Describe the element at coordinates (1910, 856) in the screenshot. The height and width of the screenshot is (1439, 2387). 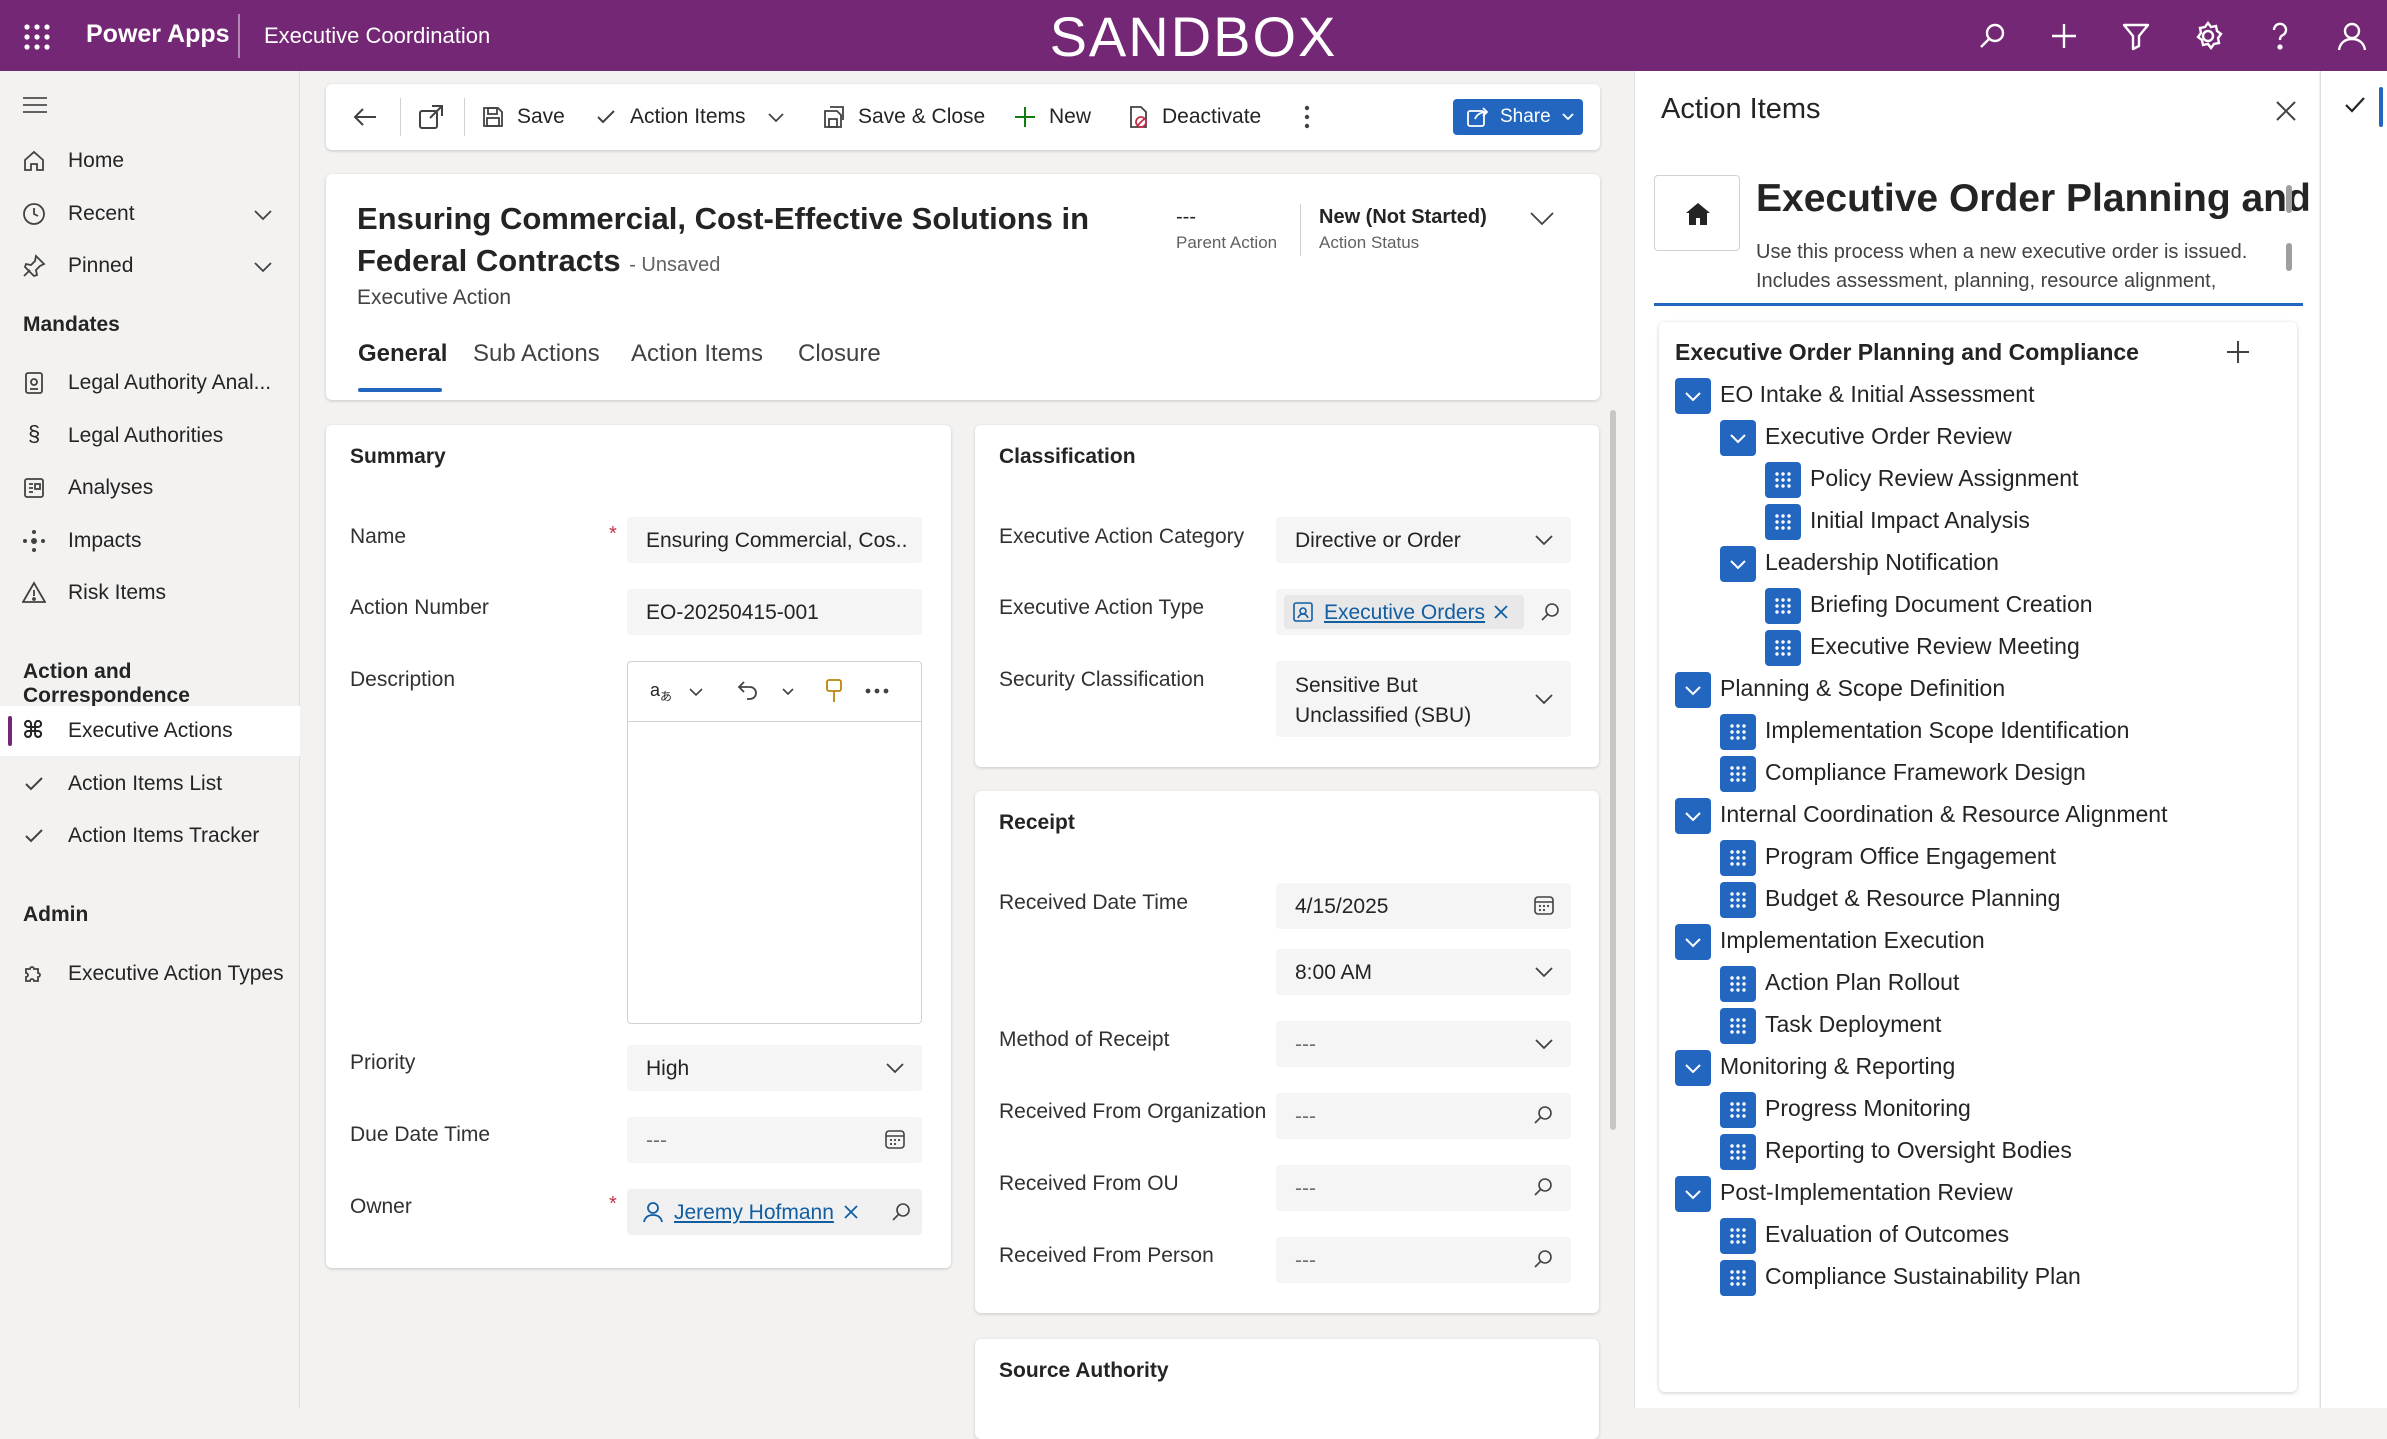
I see `tree-item-label: Program Office Engagement` at that location.